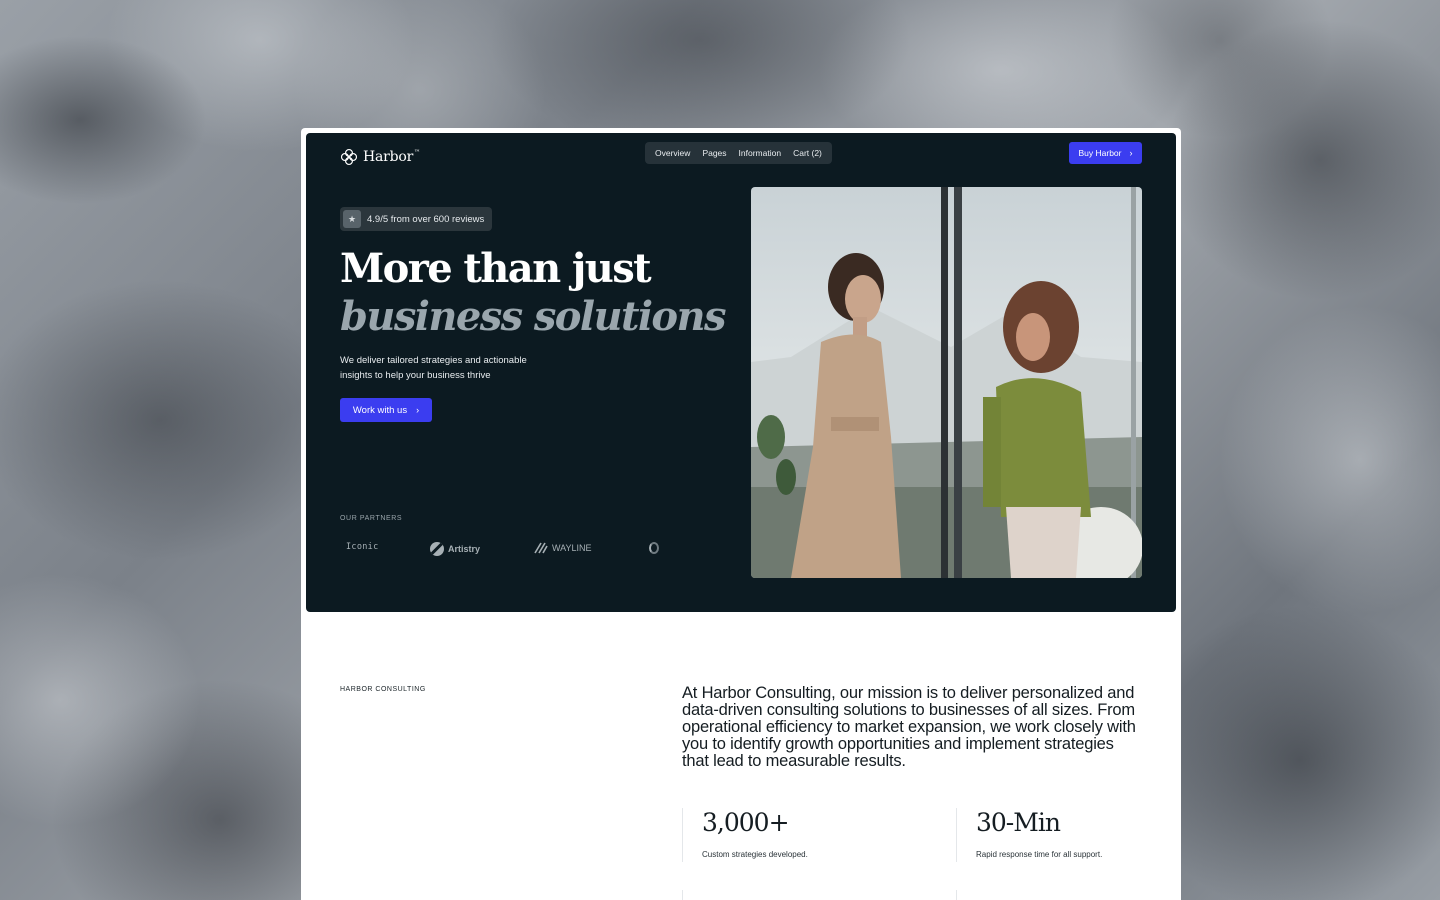 The width and height of the screenshot is (1440, 900). I want to click on half-disc-icon, so click(654, 548).